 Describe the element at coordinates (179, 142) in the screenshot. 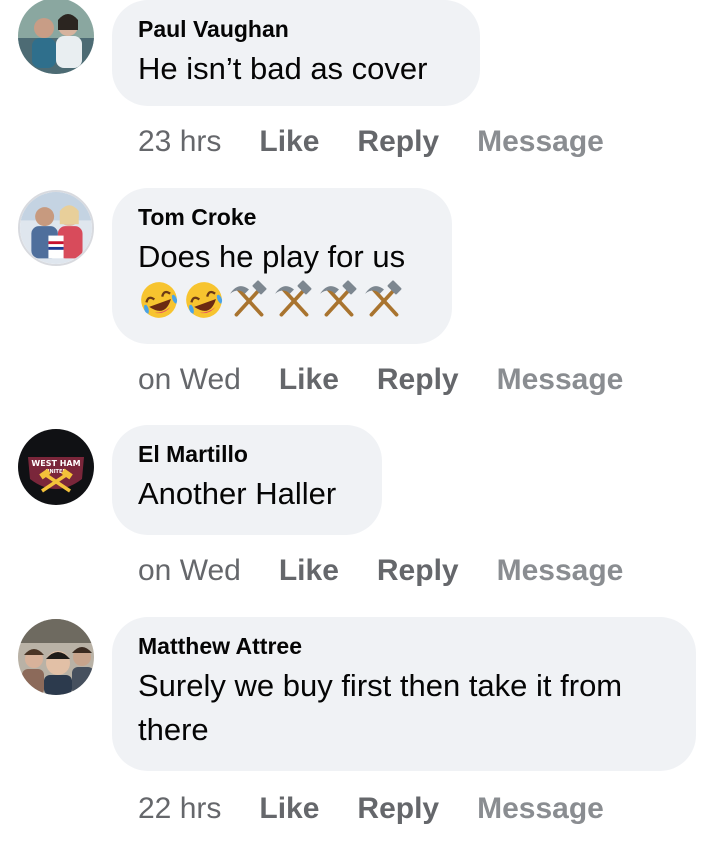

I see `comment-timestamp: 23 hrs` at that location.